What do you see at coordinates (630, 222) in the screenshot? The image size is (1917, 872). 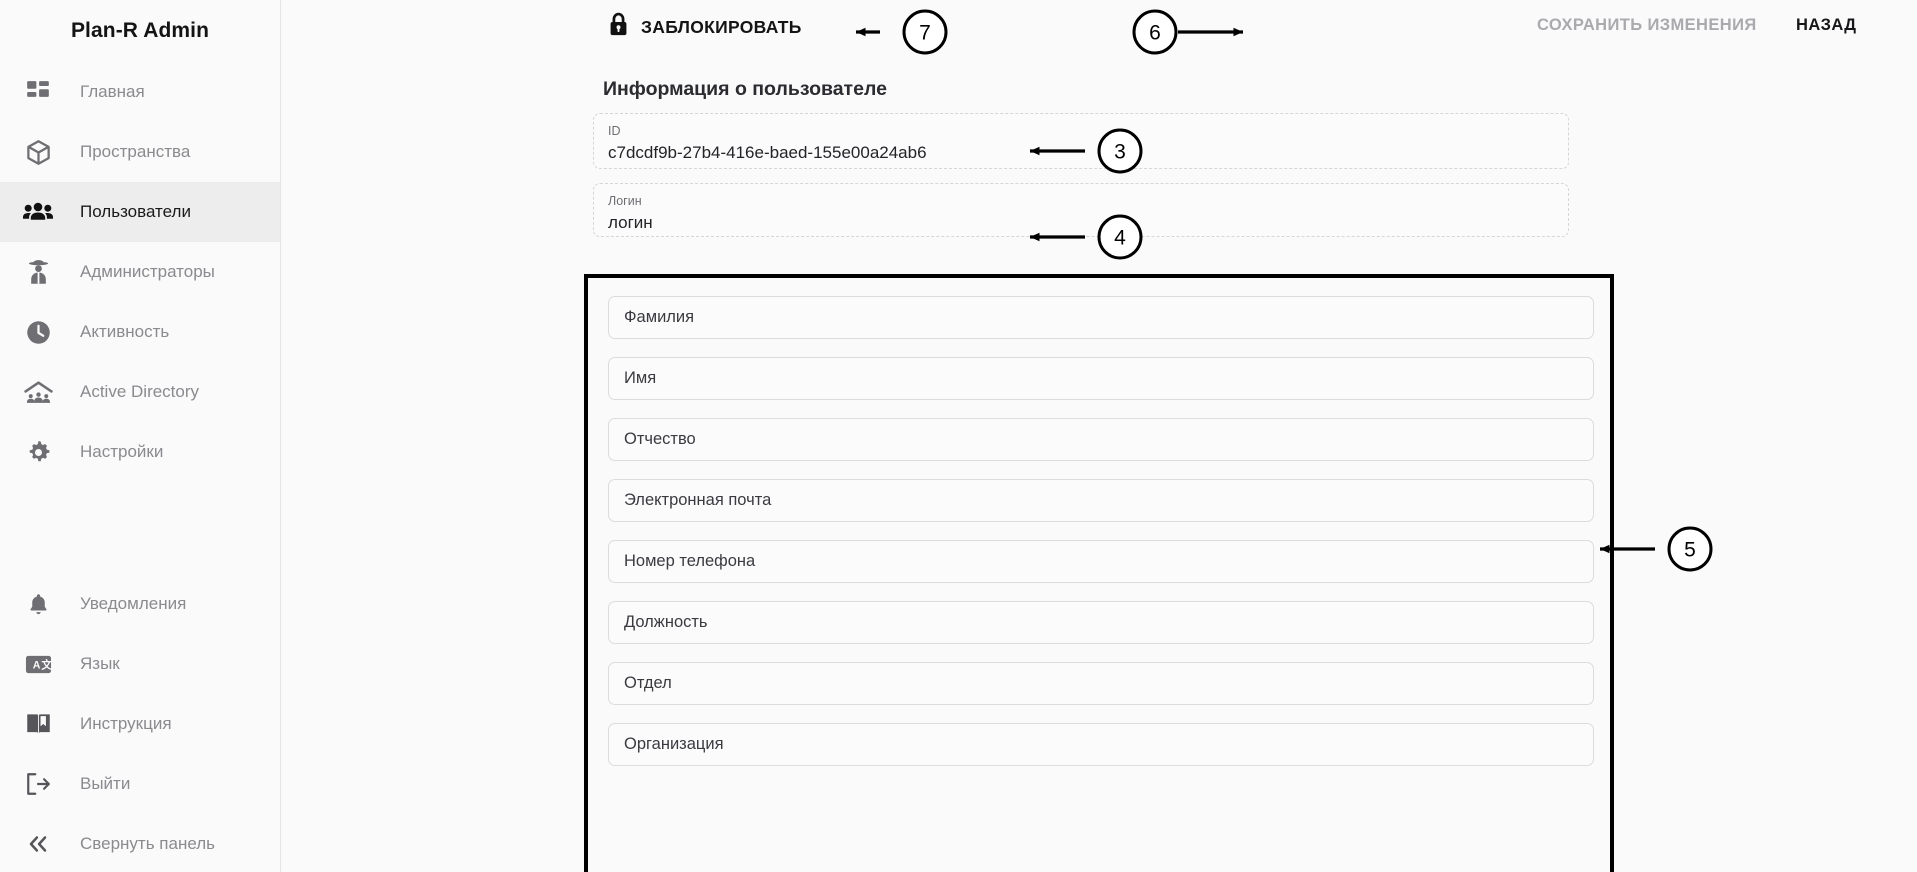 I see `login-field-value: логин` at bounding box center [630, 222].